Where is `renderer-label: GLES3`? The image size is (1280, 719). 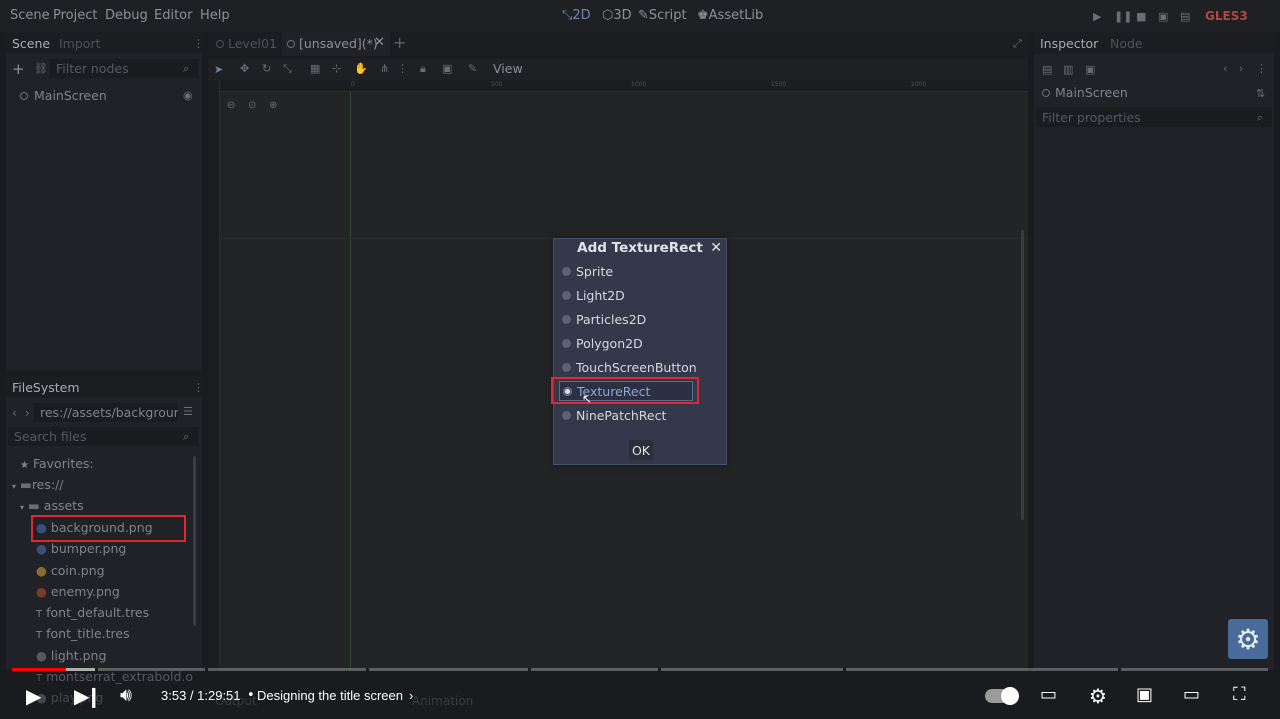 renderer-label: GLES3 is located at coordinates (1226, 16).